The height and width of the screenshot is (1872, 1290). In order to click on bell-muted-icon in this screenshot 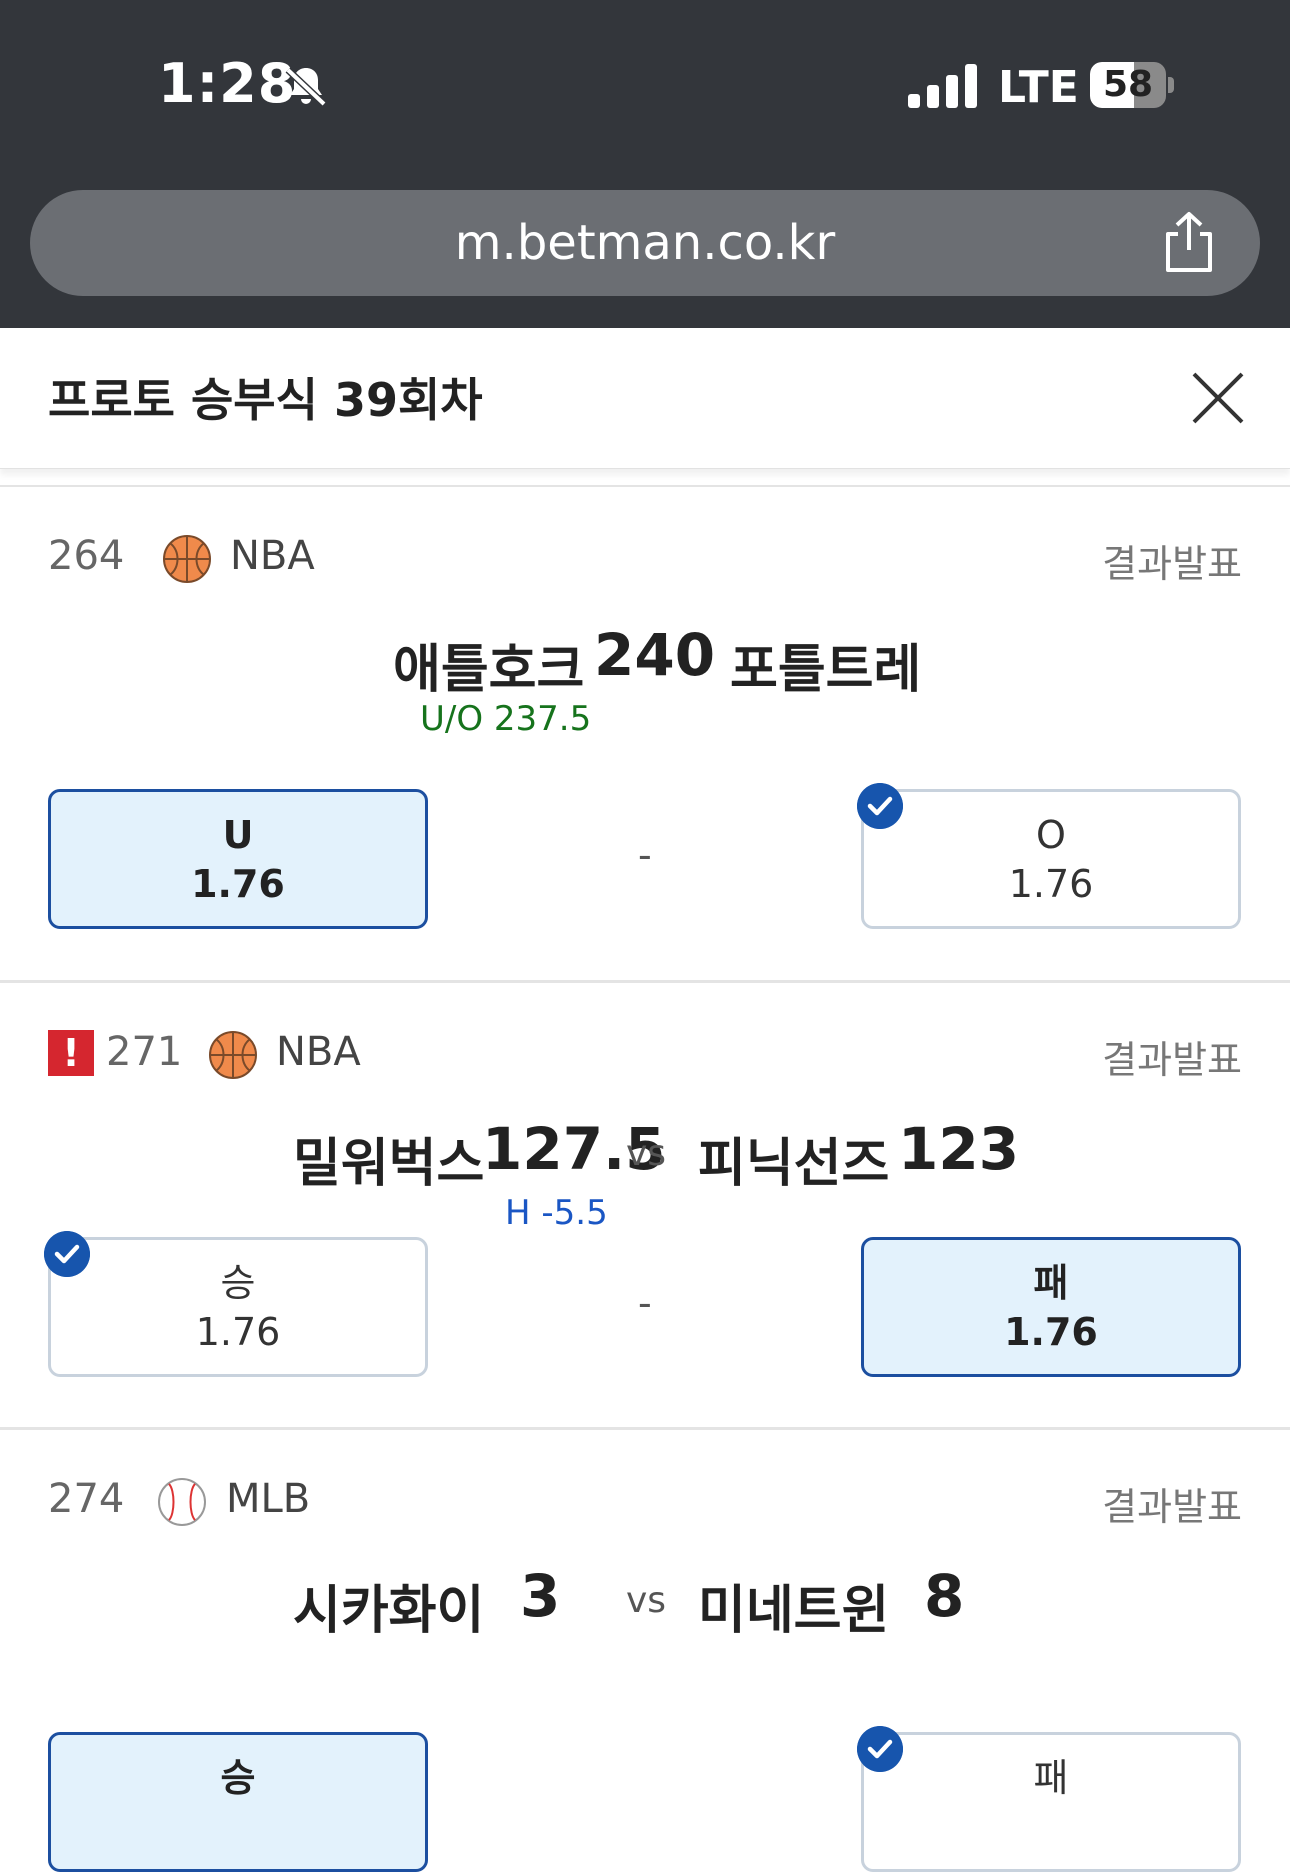, I will do `click(306, 87)`.